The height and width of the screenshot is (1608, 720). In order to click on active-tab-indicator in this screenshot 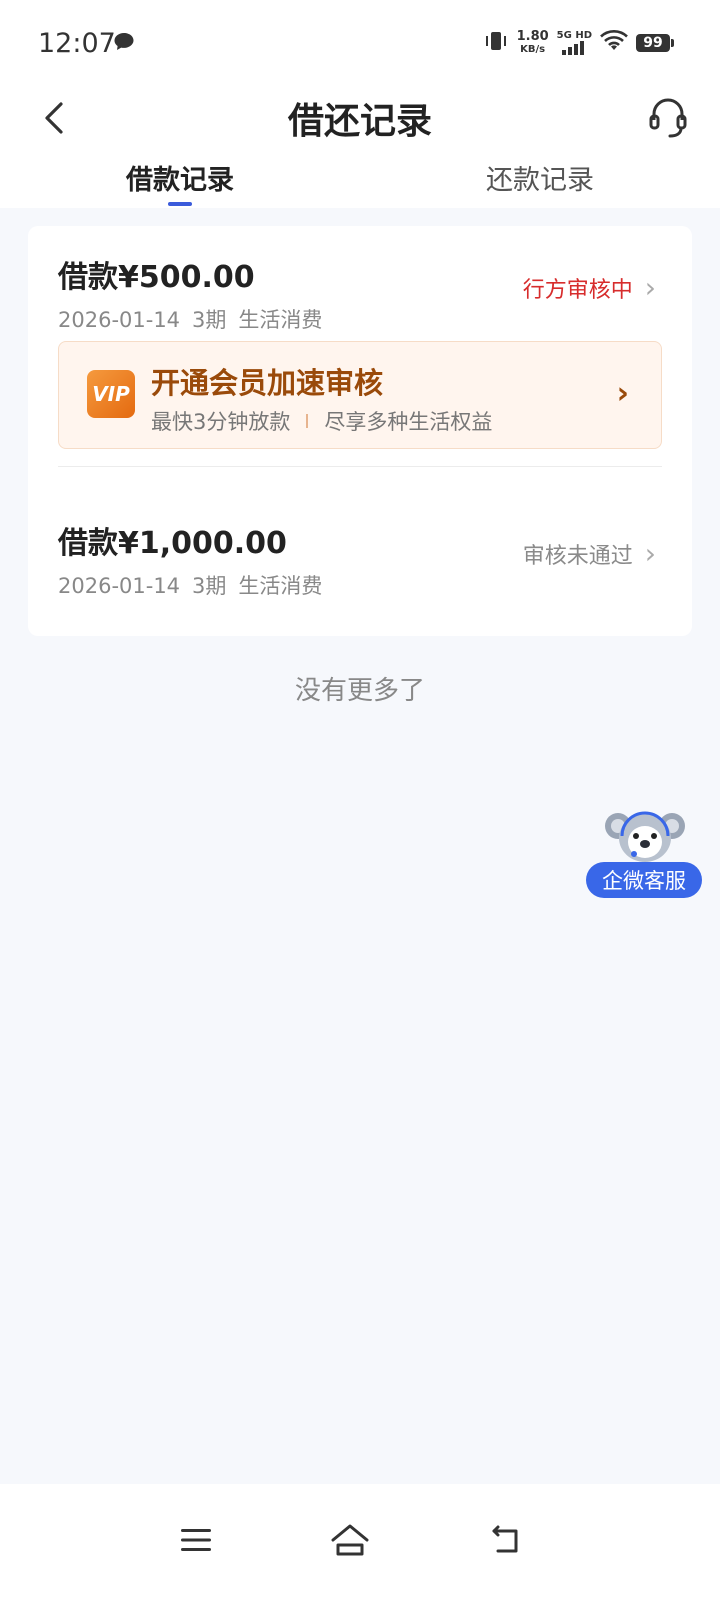, I will do `click(180, 204)`.